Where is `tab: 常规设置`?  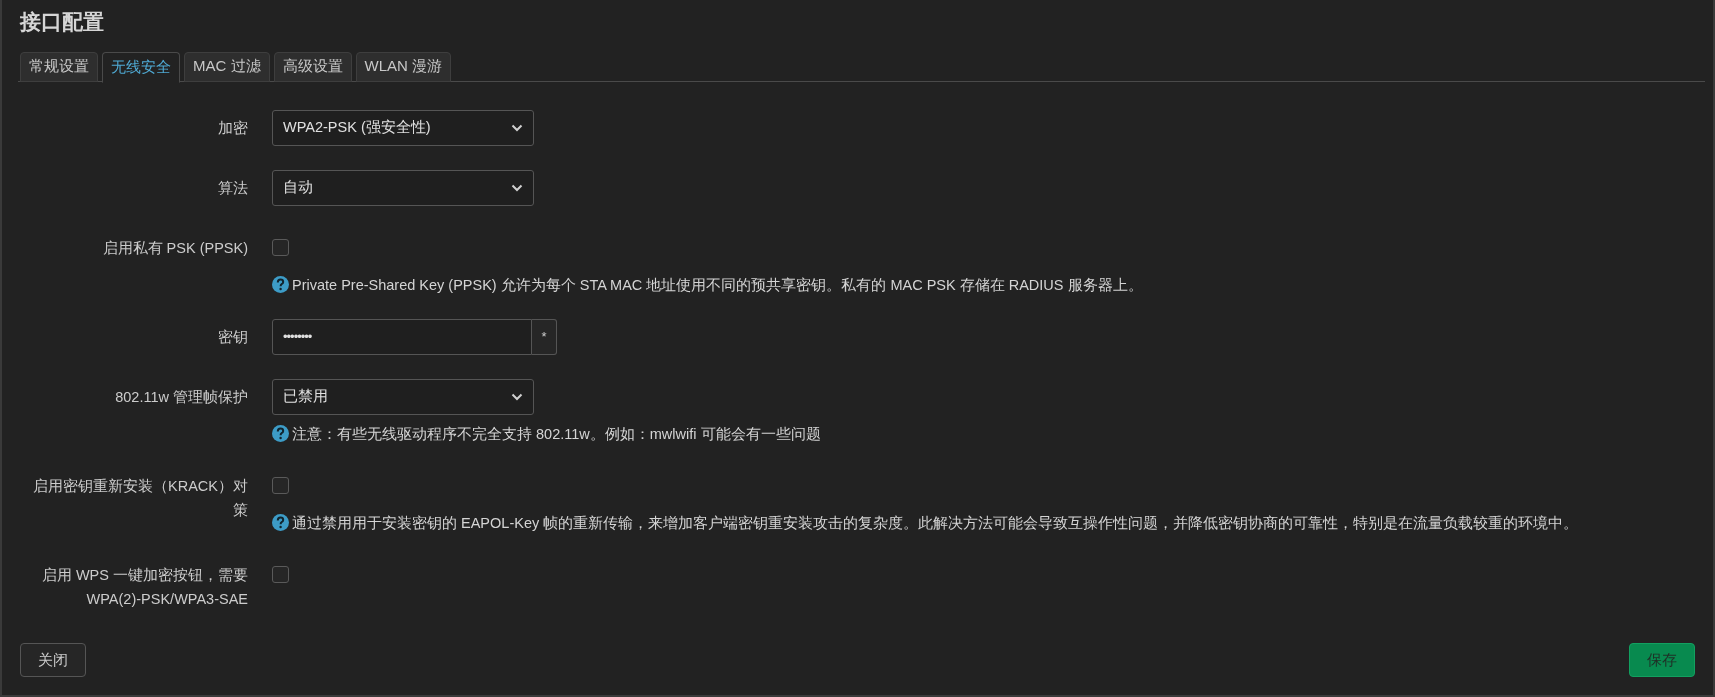 tab: 常规设置 is located at coordinates (59, 66).